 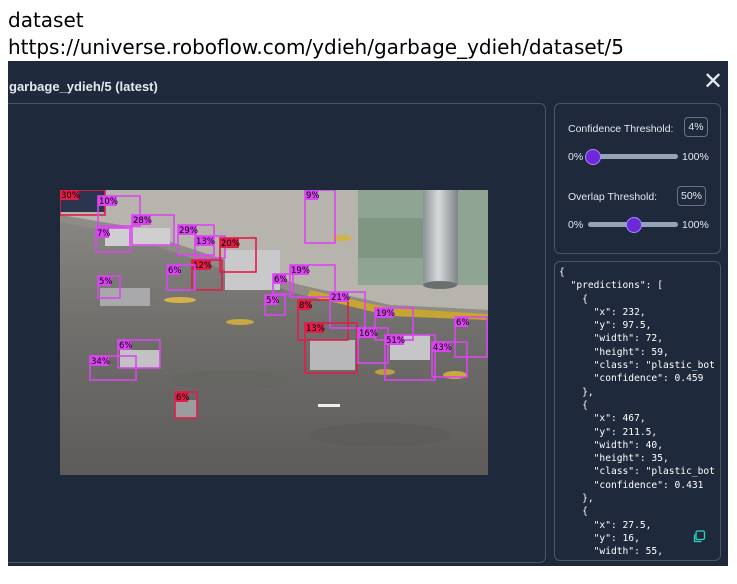 What do you see at coordinates (207, 275) in the screenshot?
I see `detection-box: 12%` at bounding box center [207, 275].